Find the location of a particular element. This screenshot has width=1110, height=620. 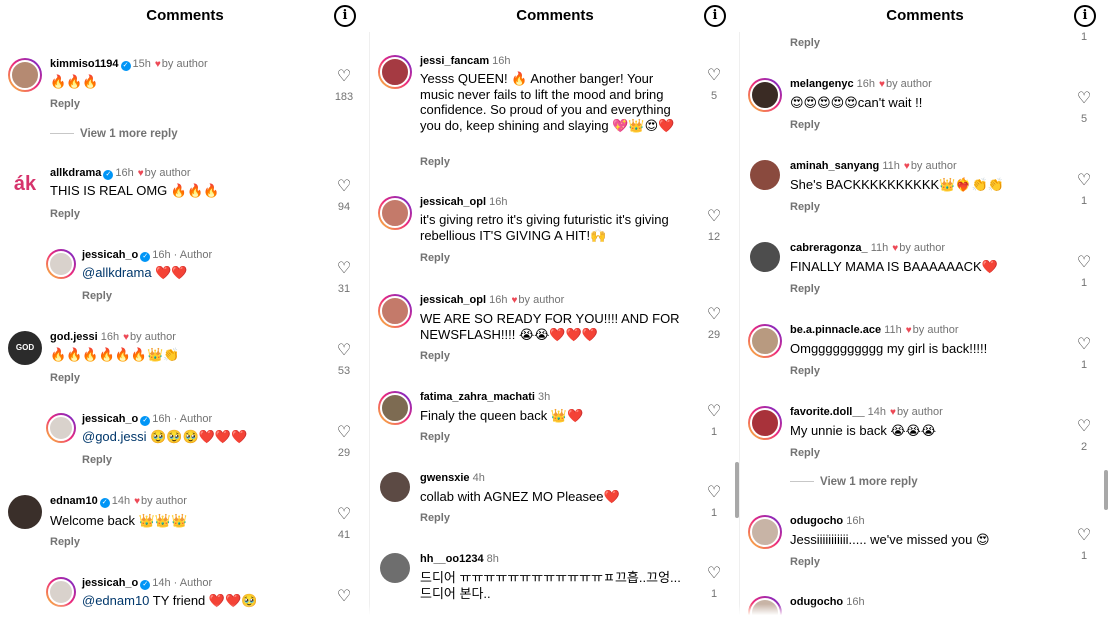

username: fatima_zahra_machati is located at coordinates (477, 397).